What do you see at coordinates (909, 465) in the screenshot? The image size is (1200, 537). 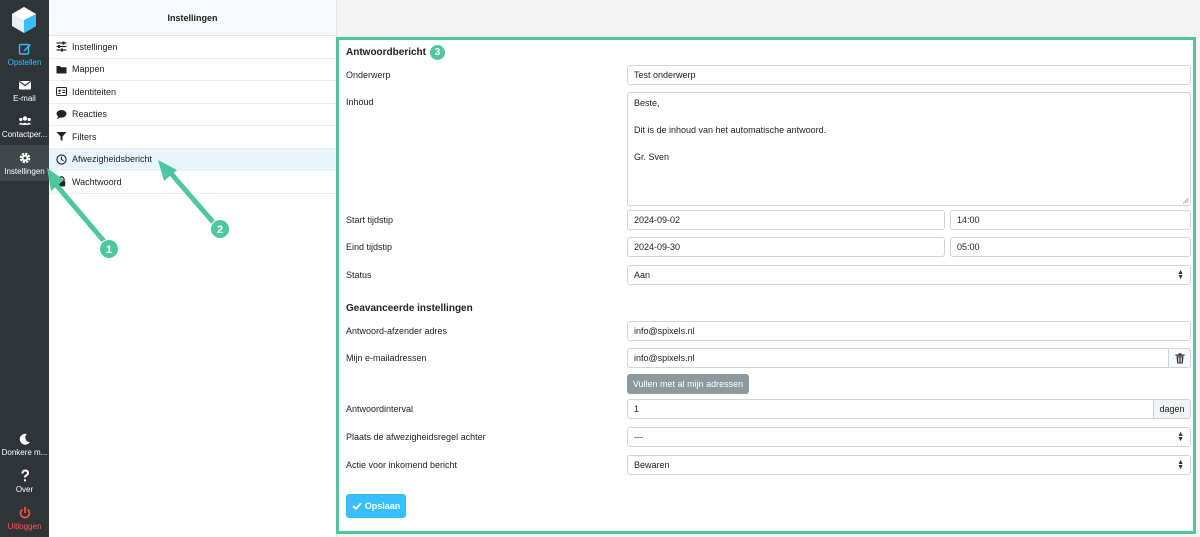 I see `action-select: Bewaren ▲ ▼` at bounding box center [909, 465].